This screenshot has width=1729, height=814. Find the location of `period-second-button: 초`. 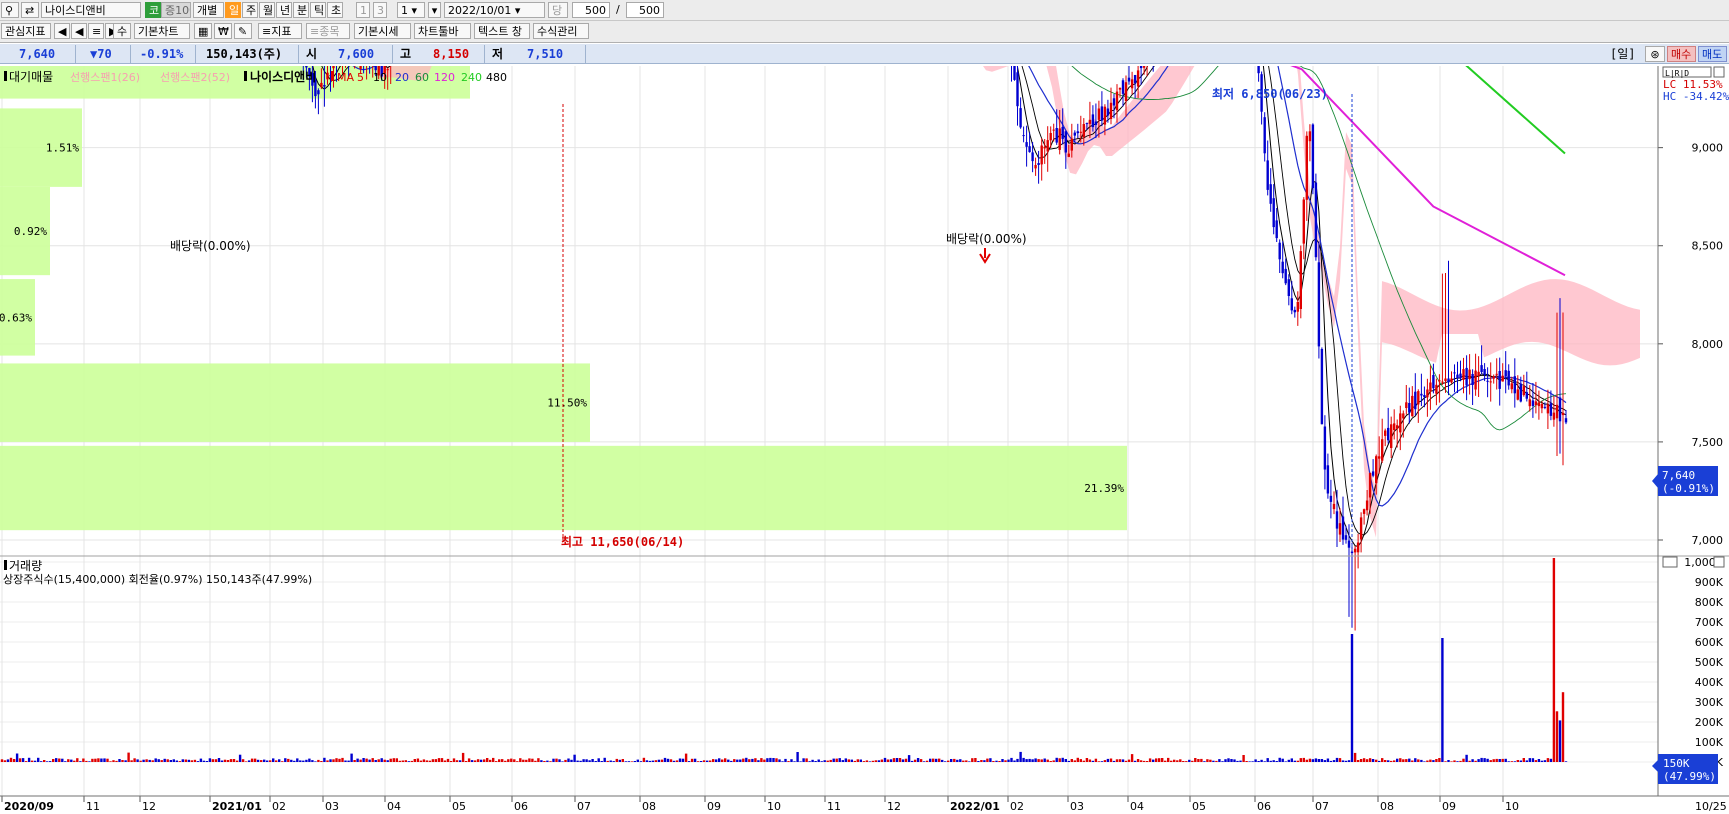

period-second-button: 초 is located at coordinates (335, 10).